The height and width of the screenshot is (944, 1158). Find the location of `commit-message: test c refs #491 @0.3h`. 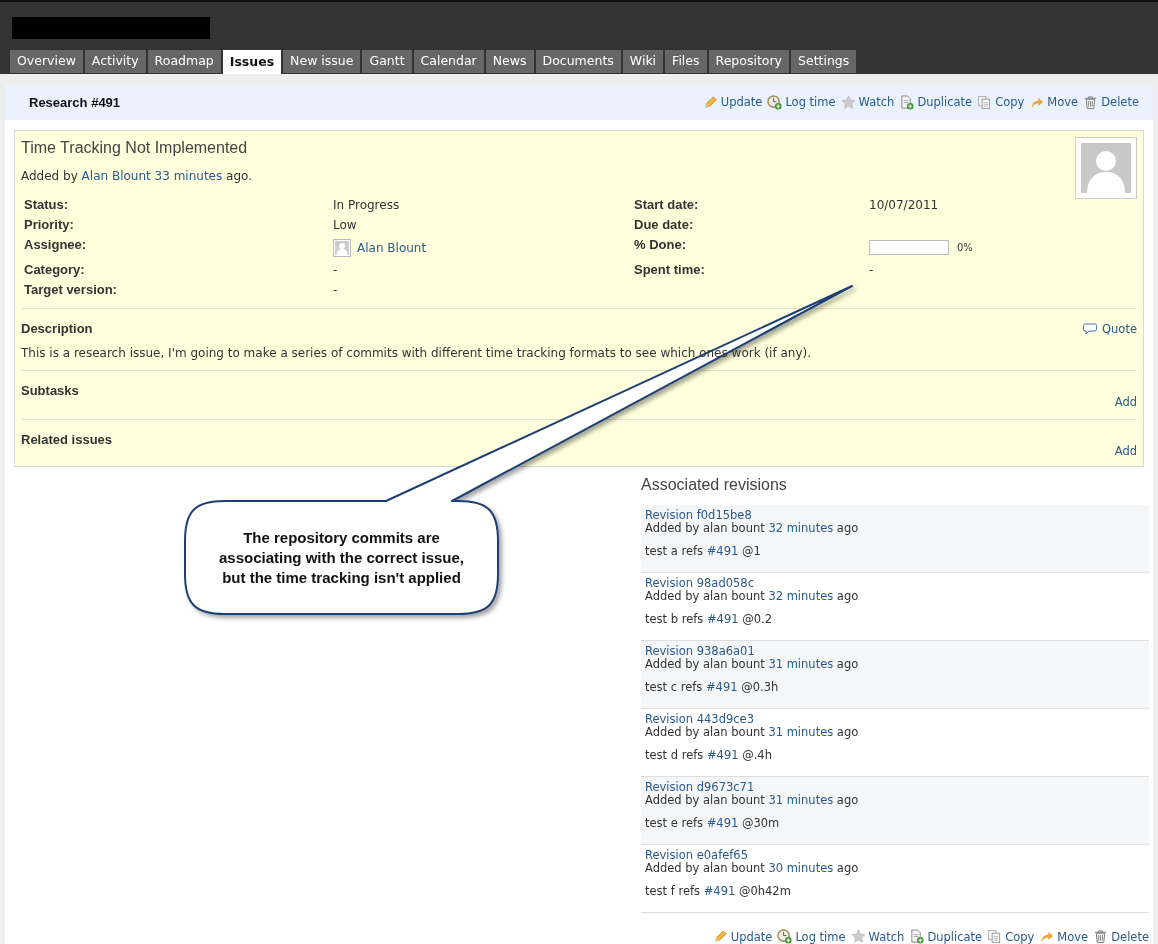

commit-message: test c refs #491 @0.3h is located at coordinates (712, 687).